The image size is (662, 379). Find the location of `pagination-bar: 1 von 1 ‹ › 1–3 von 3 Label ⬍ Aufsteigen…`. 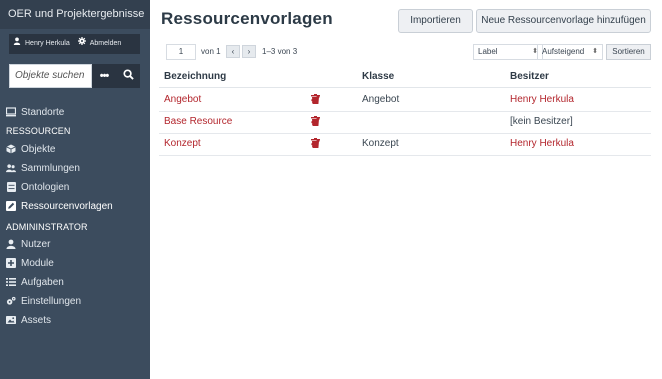

pagination-bar: 1 von 1 ‹ › 1–3 von 3 Label ⬍ Aufsteigen… is located at coordinates (405, 52).